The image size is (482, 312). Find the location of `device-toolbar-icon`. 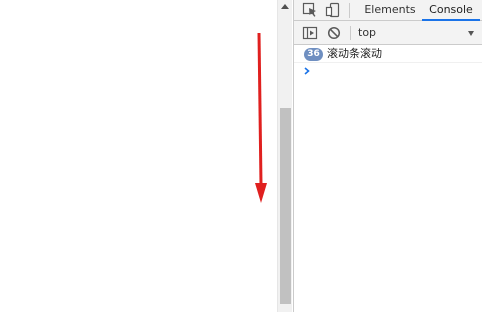

device-toolbar-icon is located at coordinates (333, 10).